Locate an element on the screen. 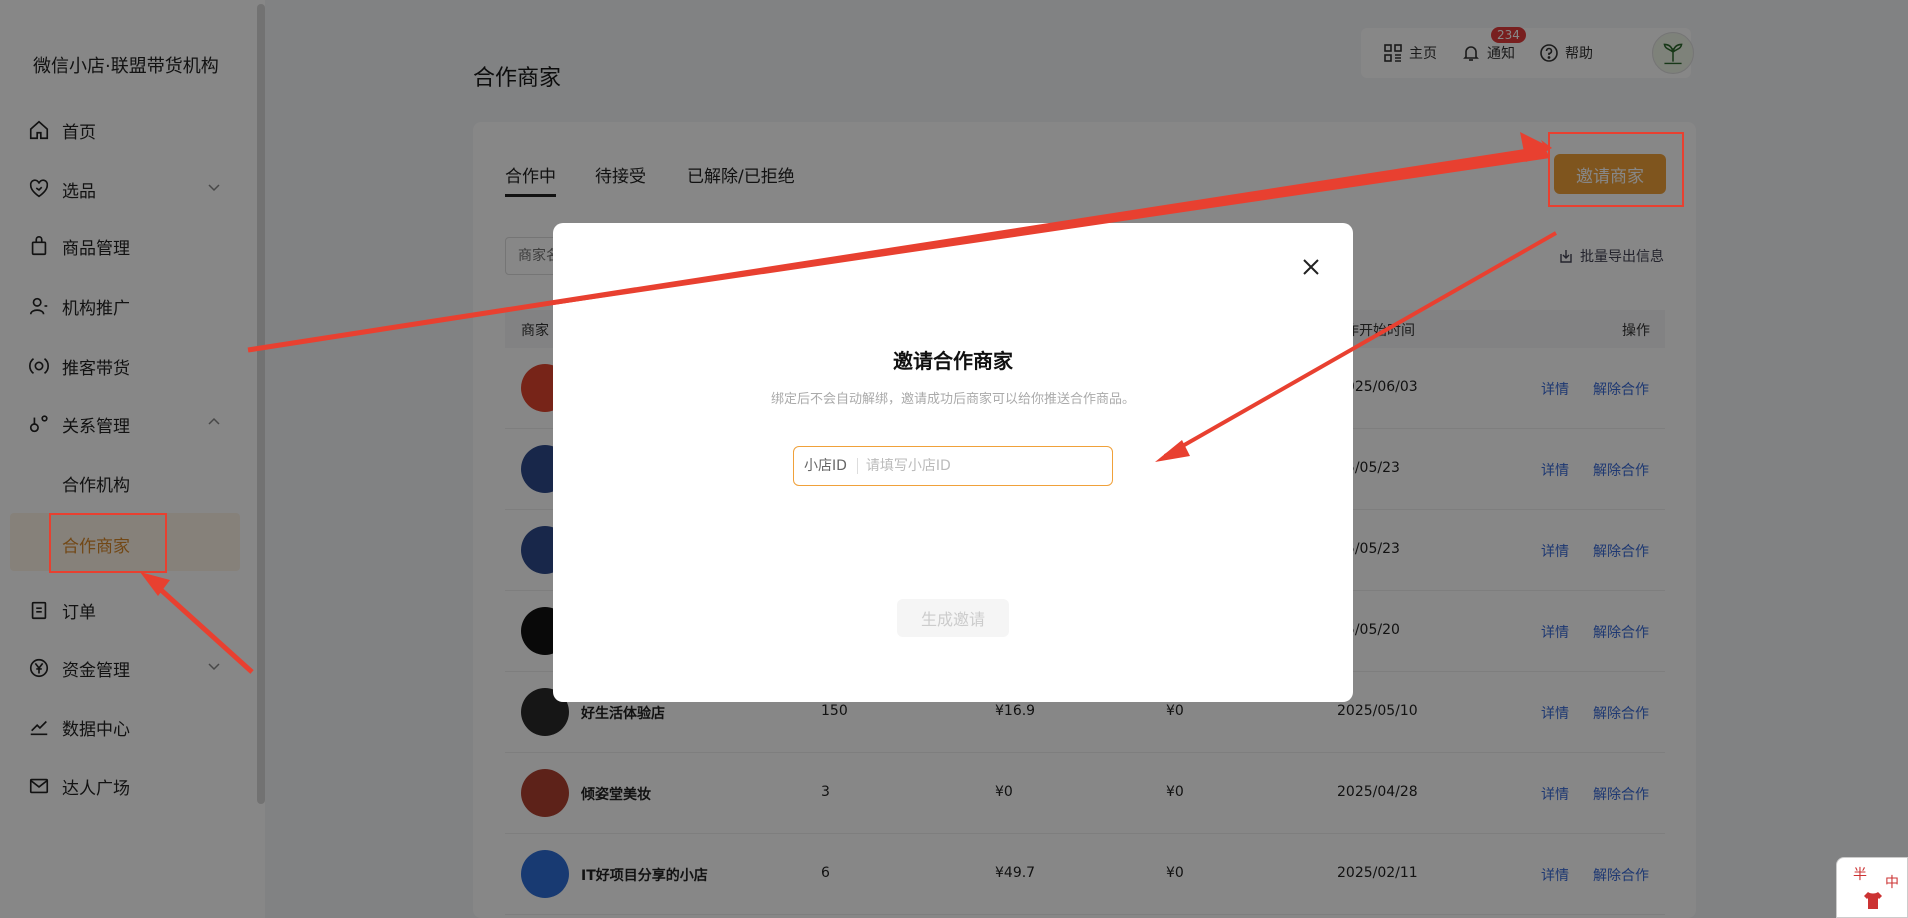 Image resolution: width=1908 pixels, height=918 pixels. shop-id-field: 小店ID is located at coordinates (953, 466).